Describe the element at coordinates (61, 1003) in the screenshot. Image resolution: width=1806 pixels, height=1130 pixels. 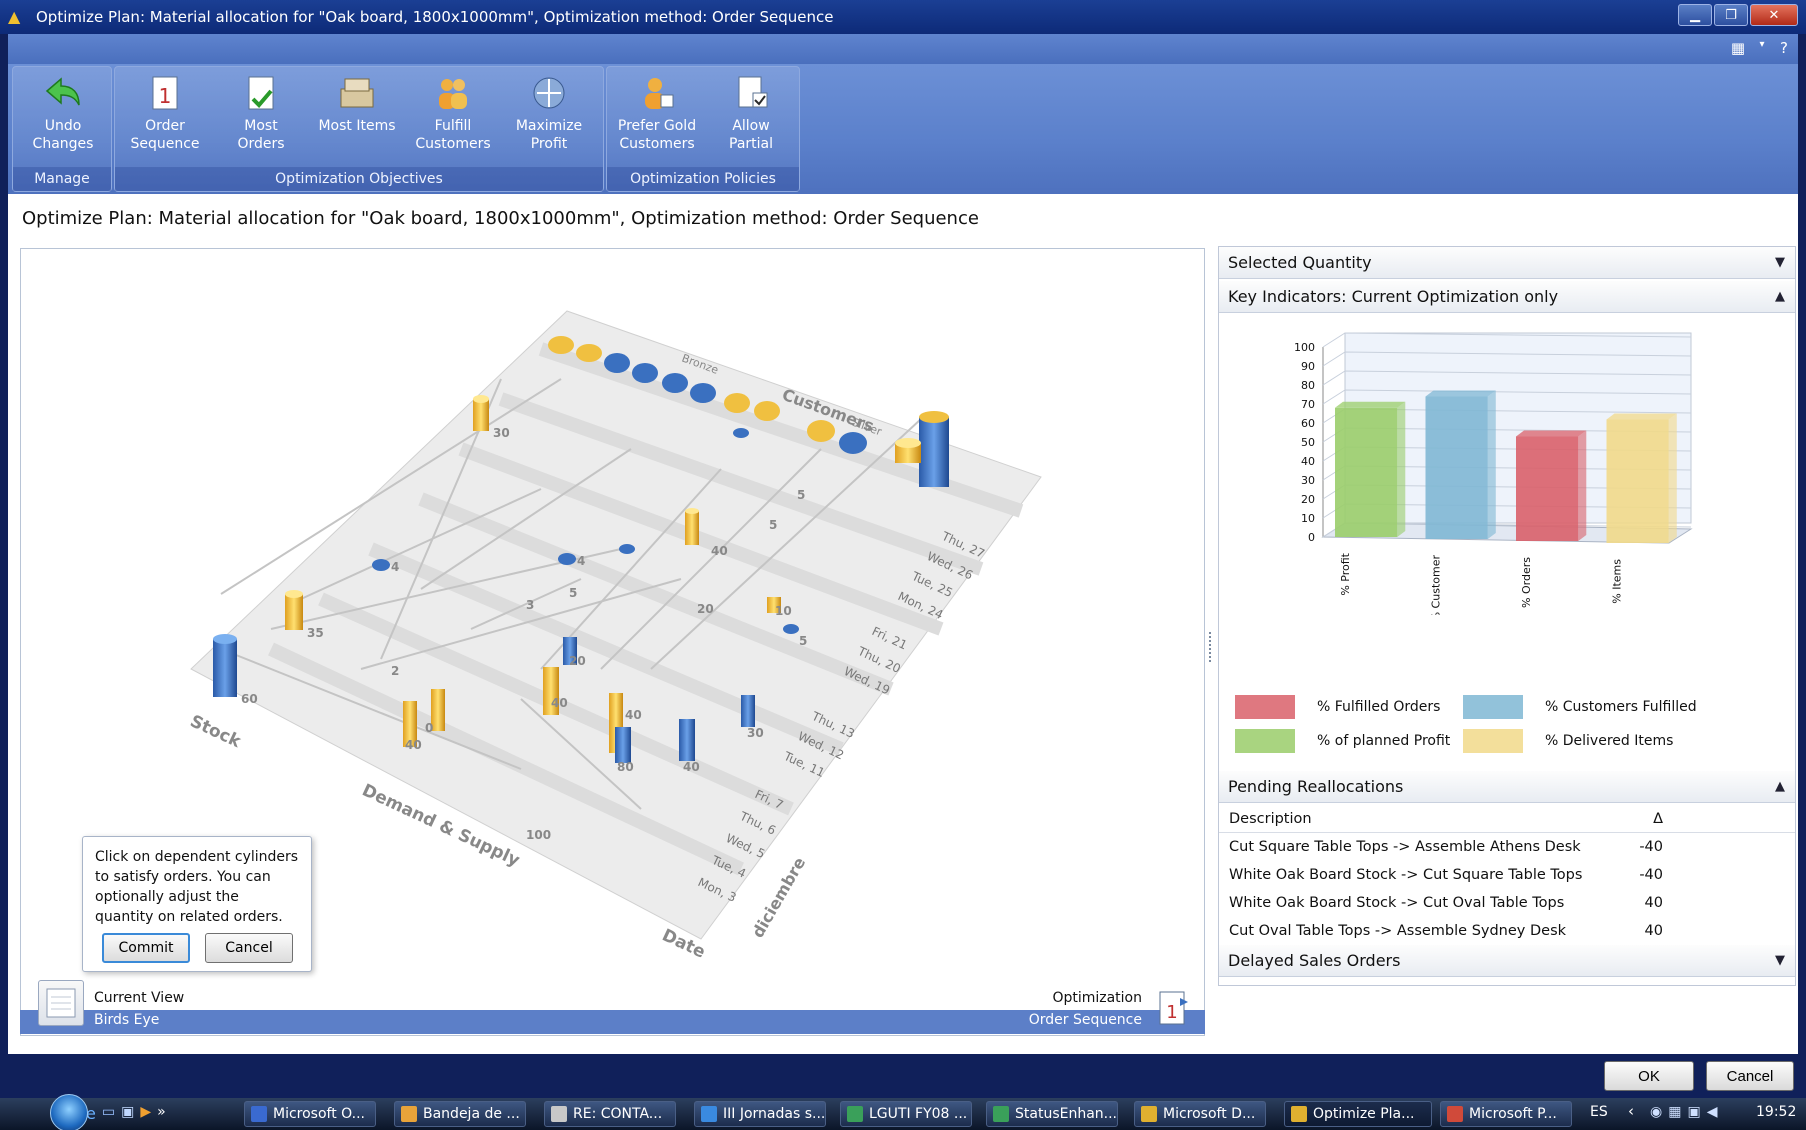
I see `current-view-button` at that location.